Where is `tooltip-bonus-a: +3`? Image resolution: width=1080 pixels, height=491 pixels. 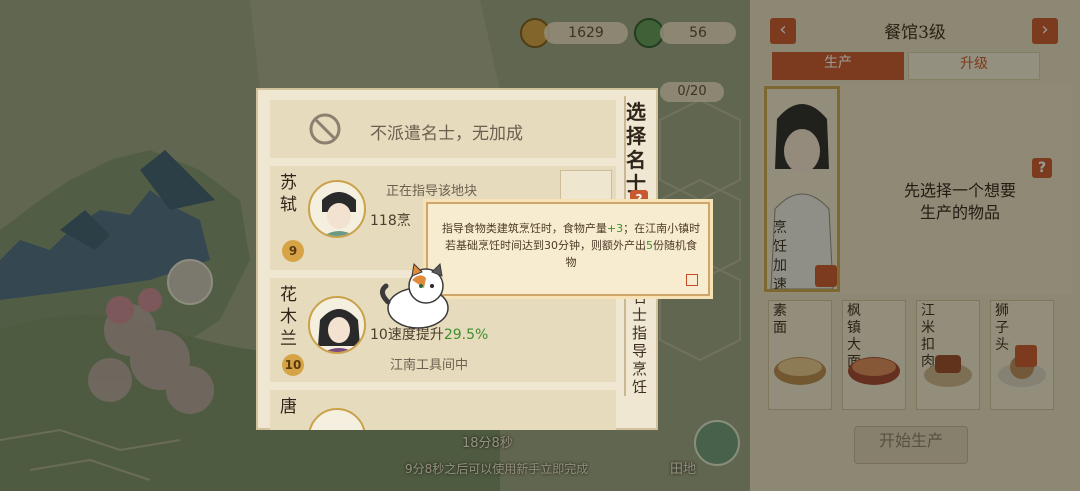
tooltip-bonus-a: +3 is located at coordinates (615, 228).